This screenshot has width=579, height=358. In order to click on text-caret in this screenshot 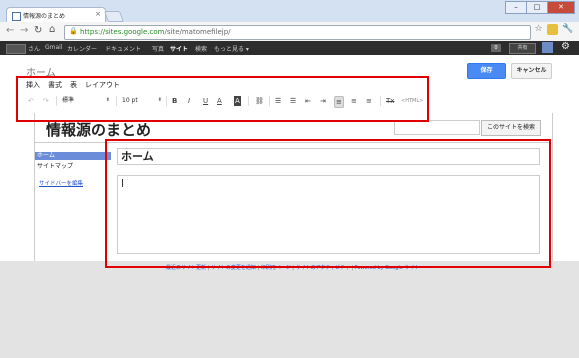, I will do `click(122, 183)`.